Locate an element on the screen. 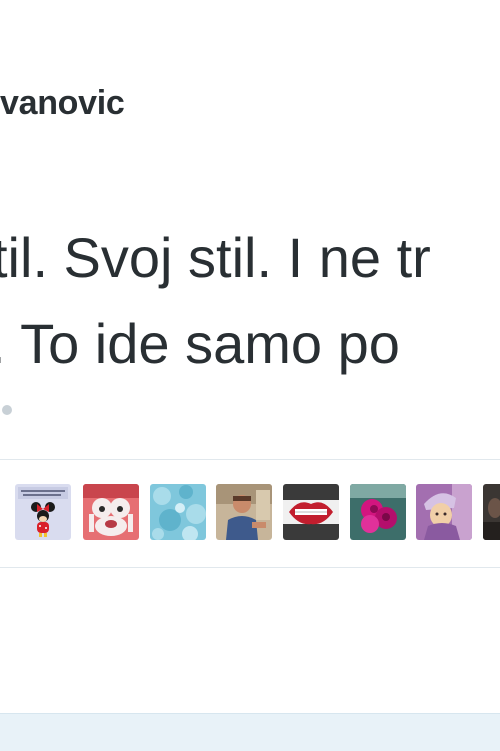 This screenshot has width=500, height=751. tweet-text-line: til. Svoj stil. I ne tr is located at coordinates (215, 257).